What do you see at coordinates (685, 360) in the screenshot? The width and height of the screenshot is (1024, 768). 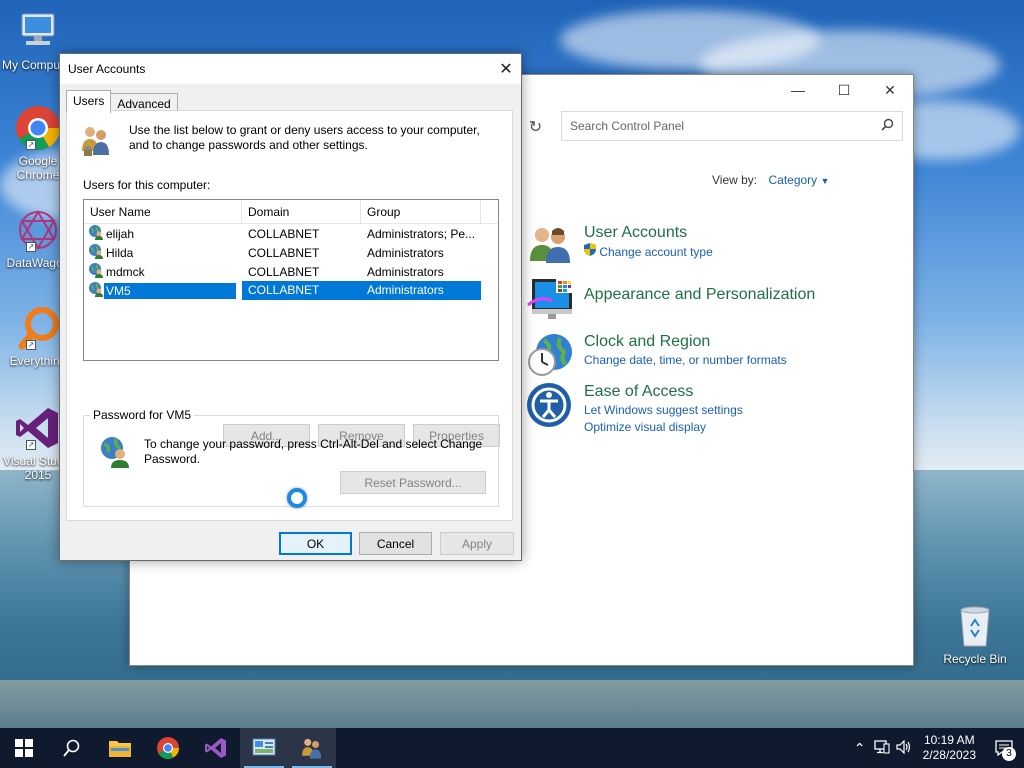 I see `category-link: Change date, time, or number formats` at bounding box center [685, 360].